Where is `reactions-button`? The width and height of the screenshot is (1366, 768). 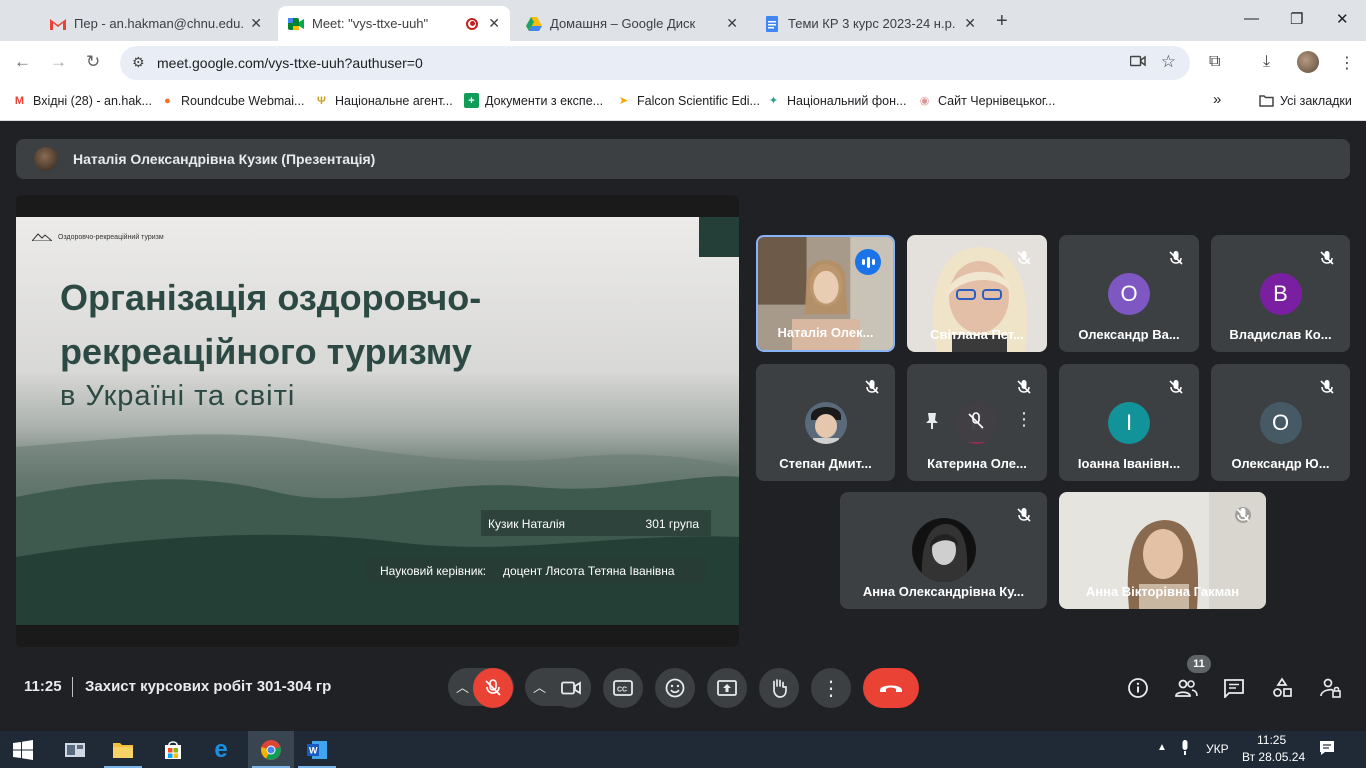 reactions-button is located at coordinates (675, 688).